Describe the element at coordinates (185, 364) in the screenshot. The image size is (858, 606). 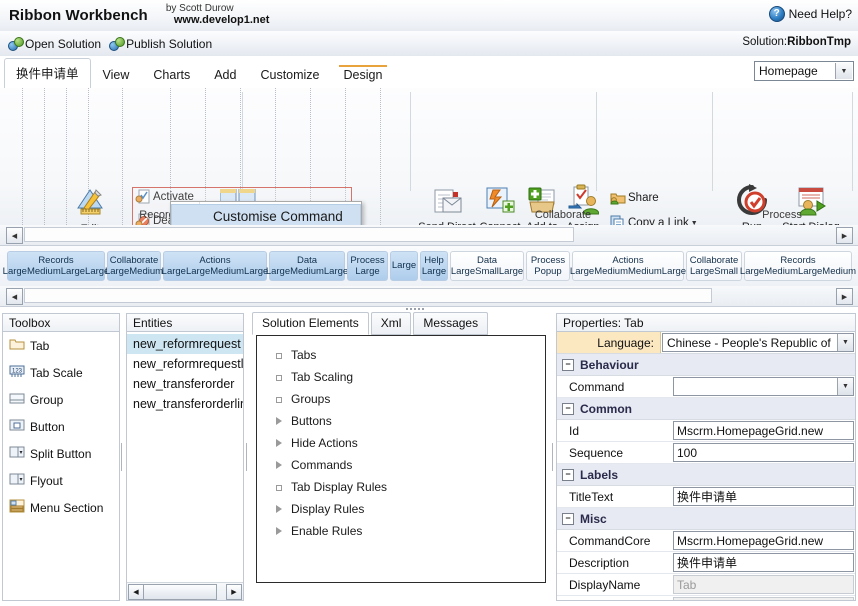
I see `entity-list-item: new_reformrequestline` at that location.